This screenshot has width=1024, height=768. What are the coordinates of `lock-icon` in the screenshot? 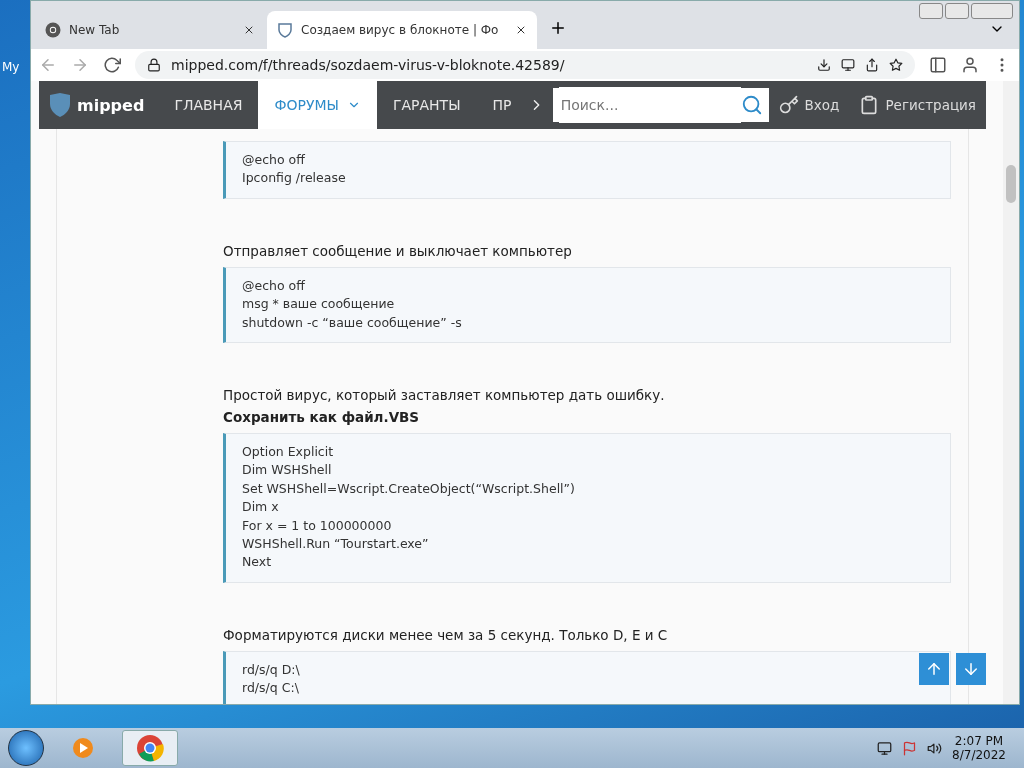 It's located at (154, 65).